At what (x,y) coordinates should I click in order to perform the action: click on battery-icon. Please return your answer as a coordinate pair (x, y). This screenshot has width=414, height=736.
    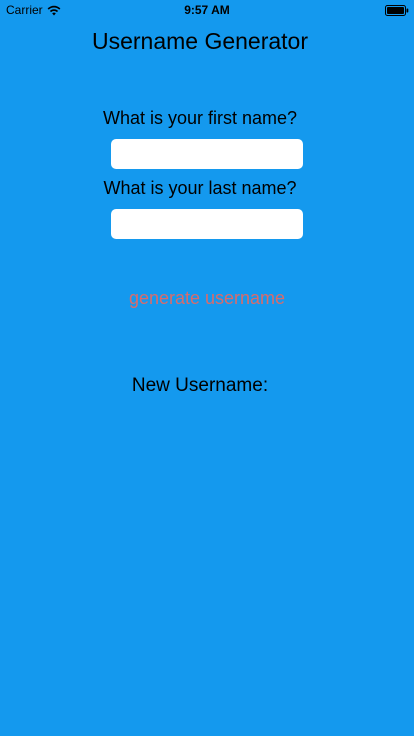
    Looking at the image, I should click on (397, 10).